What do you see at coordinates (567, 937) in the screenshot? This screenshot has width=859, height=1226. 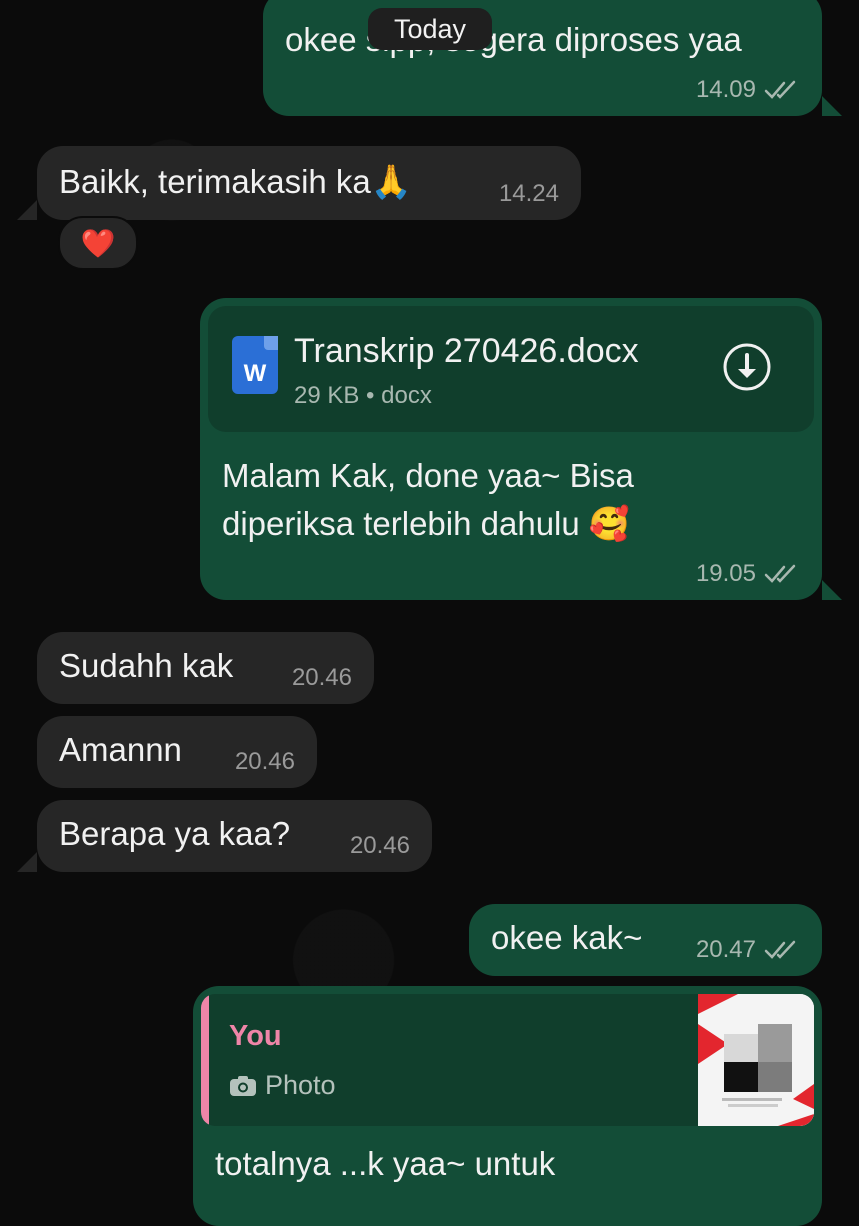 I see `message-text: okee kak~` at bounding box center [567, 937].